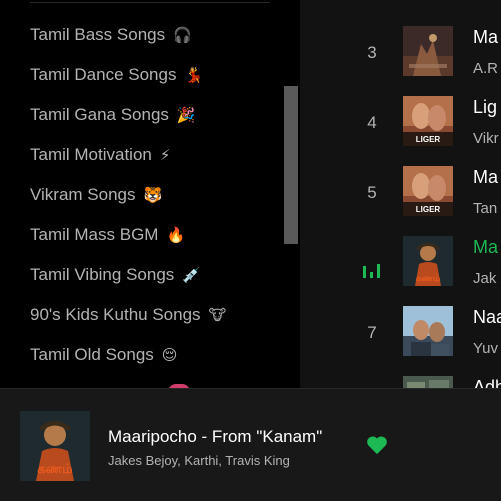 Image resolution: width=501 pixels, height=501 pixels. I want to click on playlist-item: Tamil Old Songs 😌, so click(103, 355).